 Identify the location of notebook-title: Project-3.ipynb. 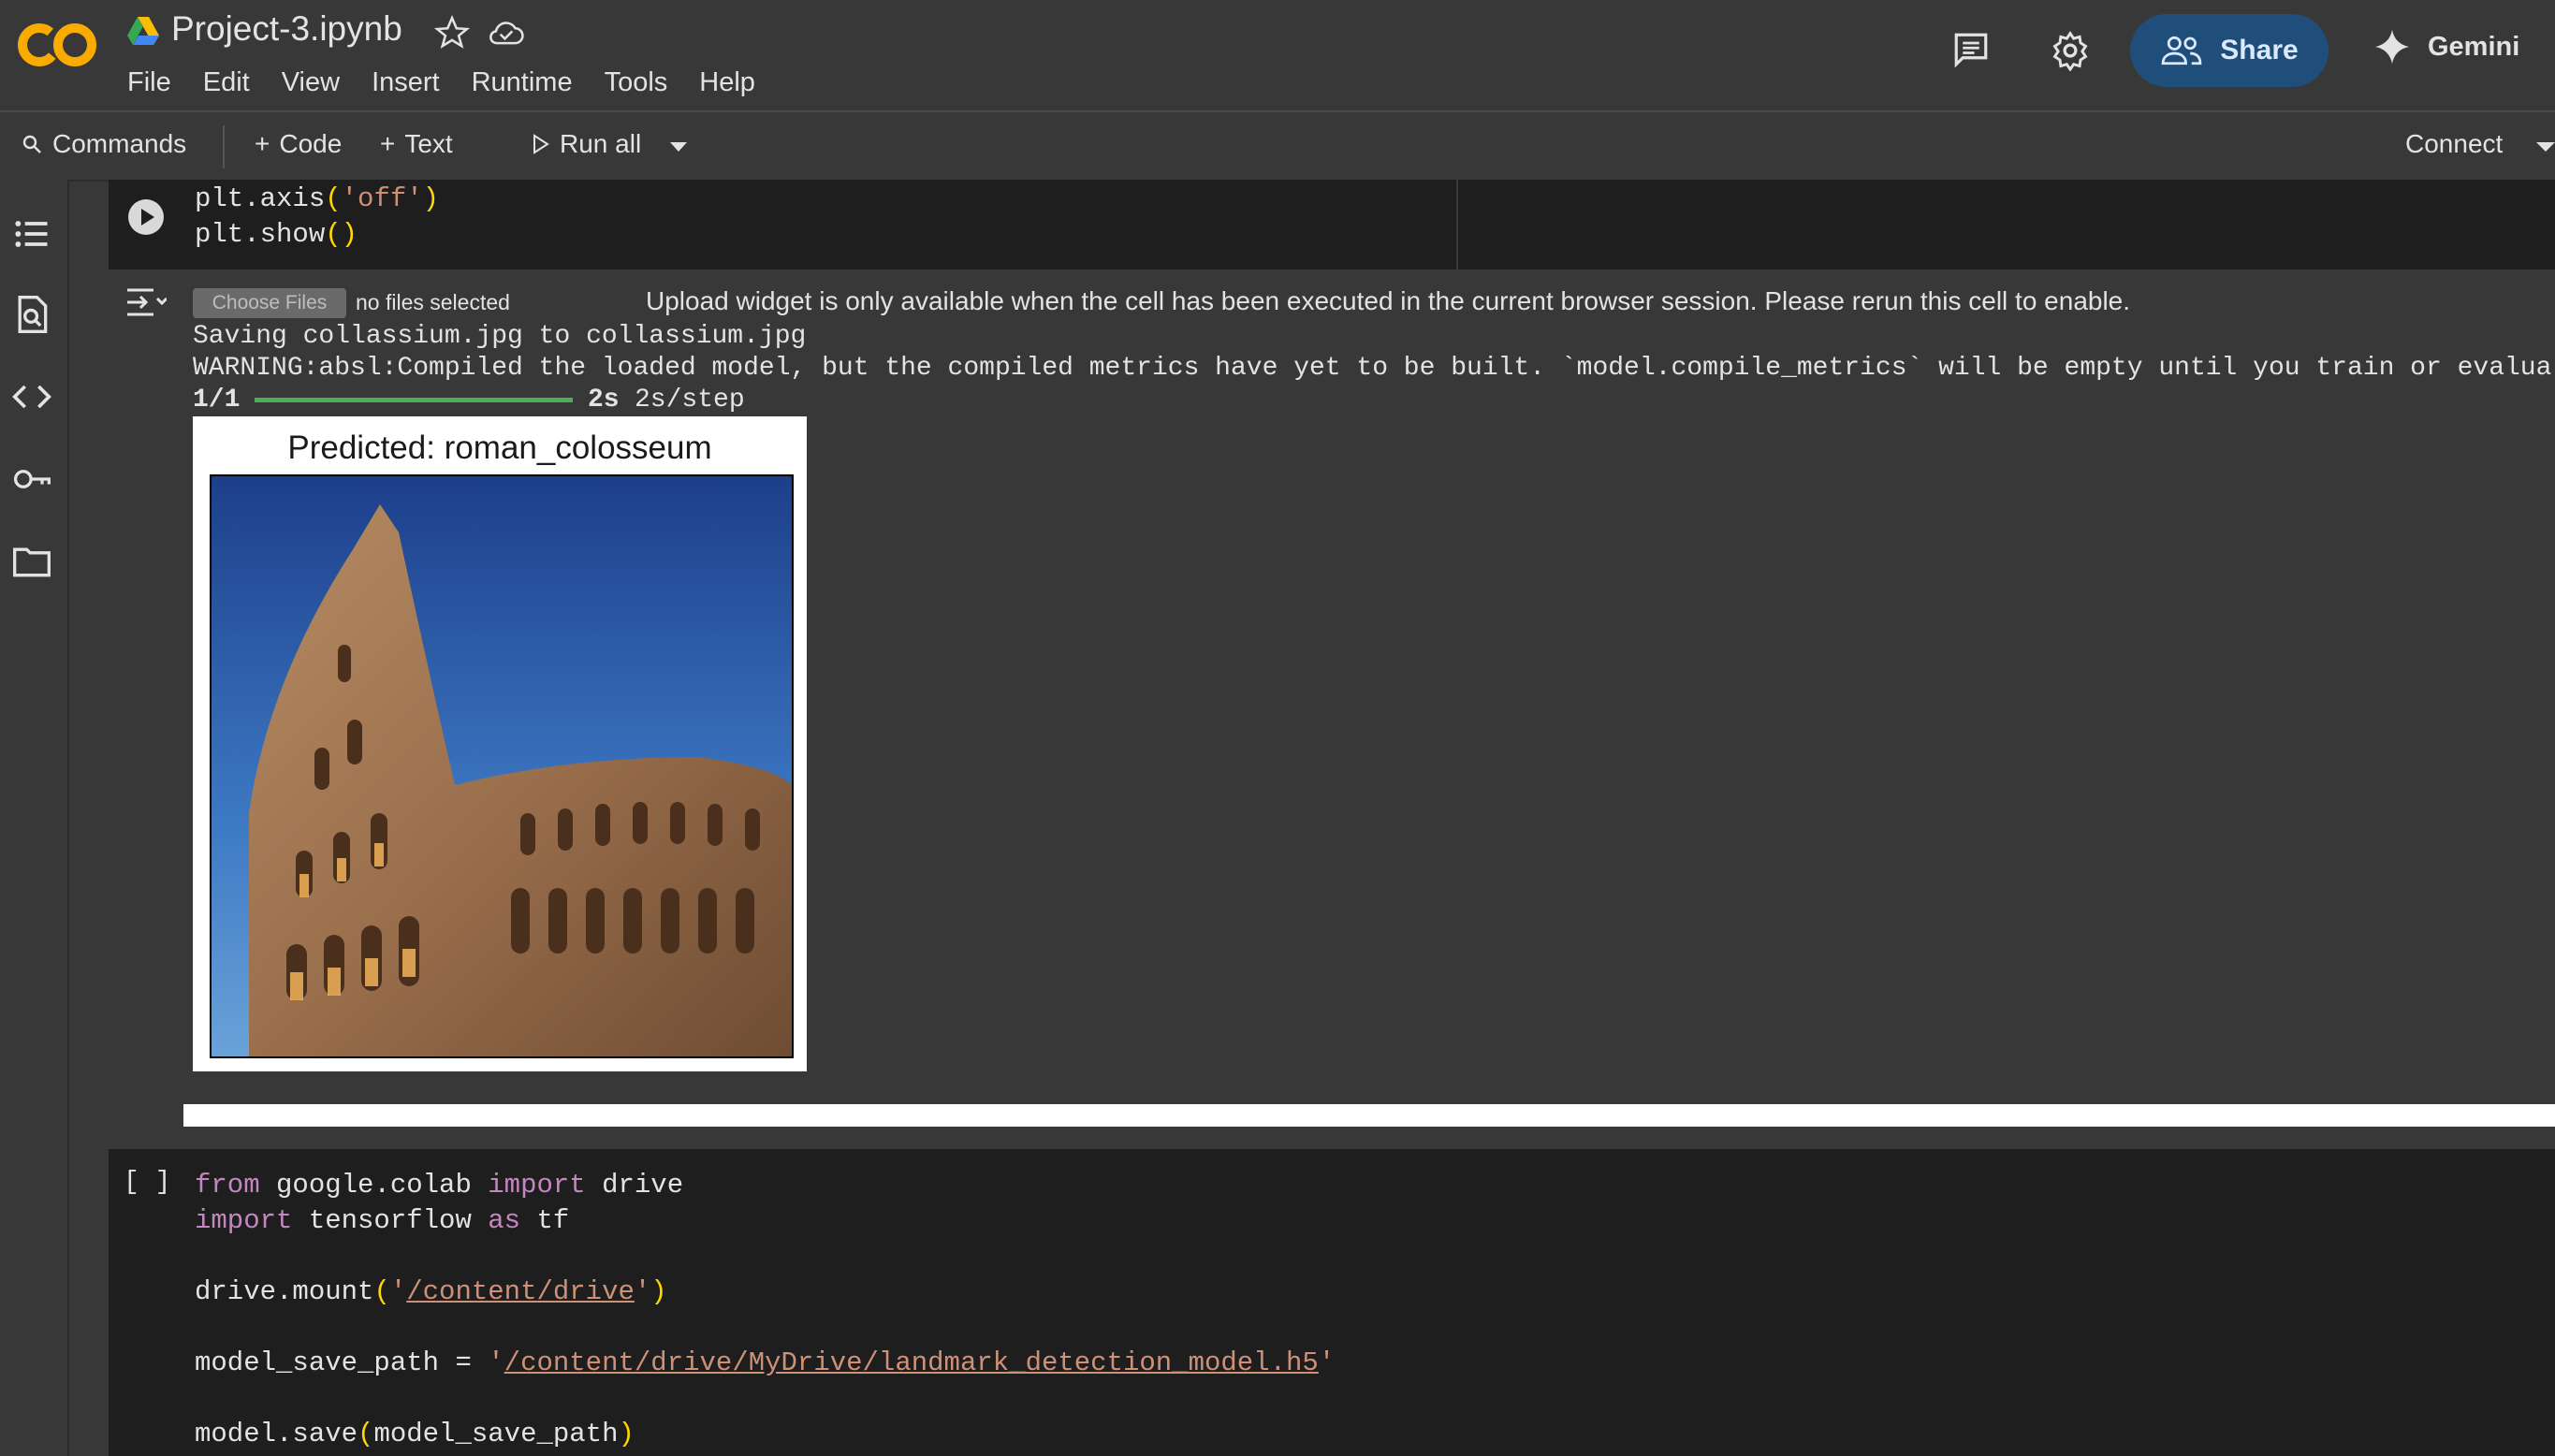
(286, 29).